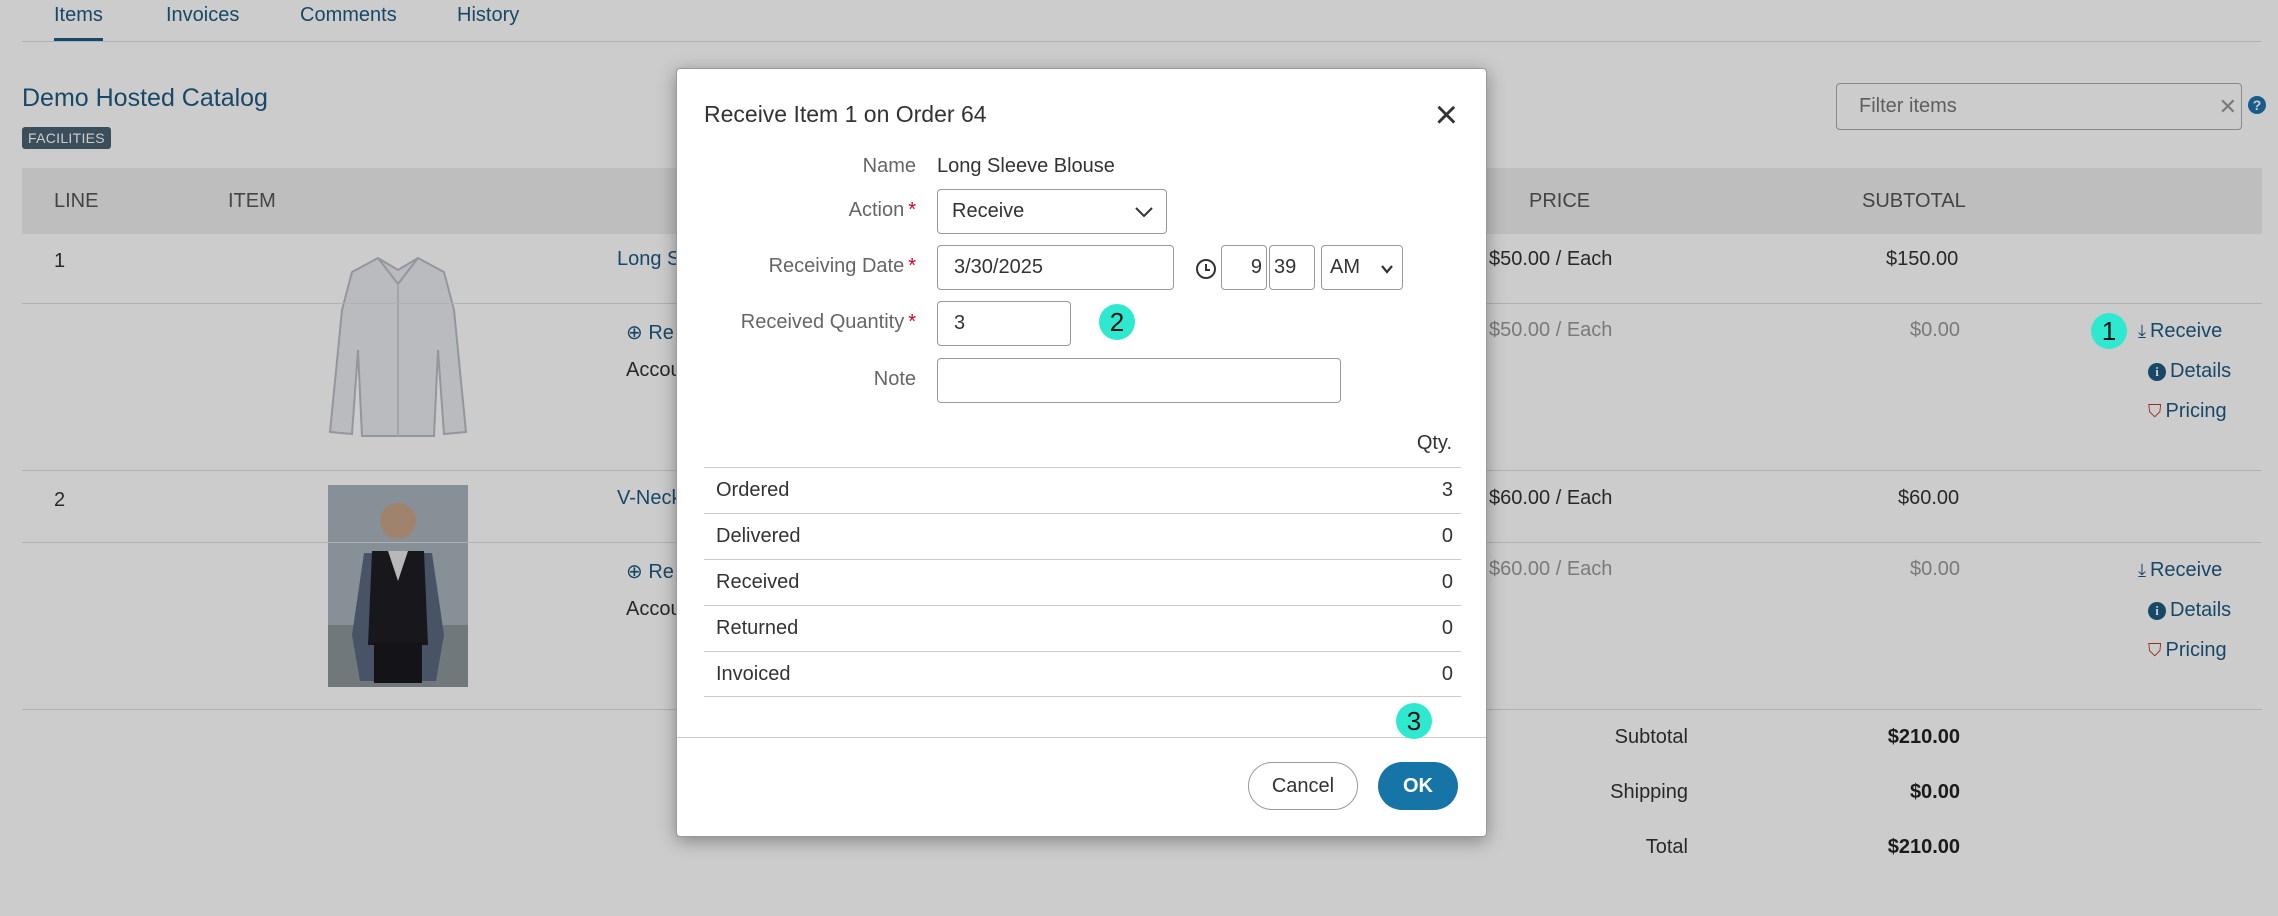 Image resolution: width=2278 pixels, height=916 pixels. I want to click on qty-column-header: Qty., so click(1434, 443).